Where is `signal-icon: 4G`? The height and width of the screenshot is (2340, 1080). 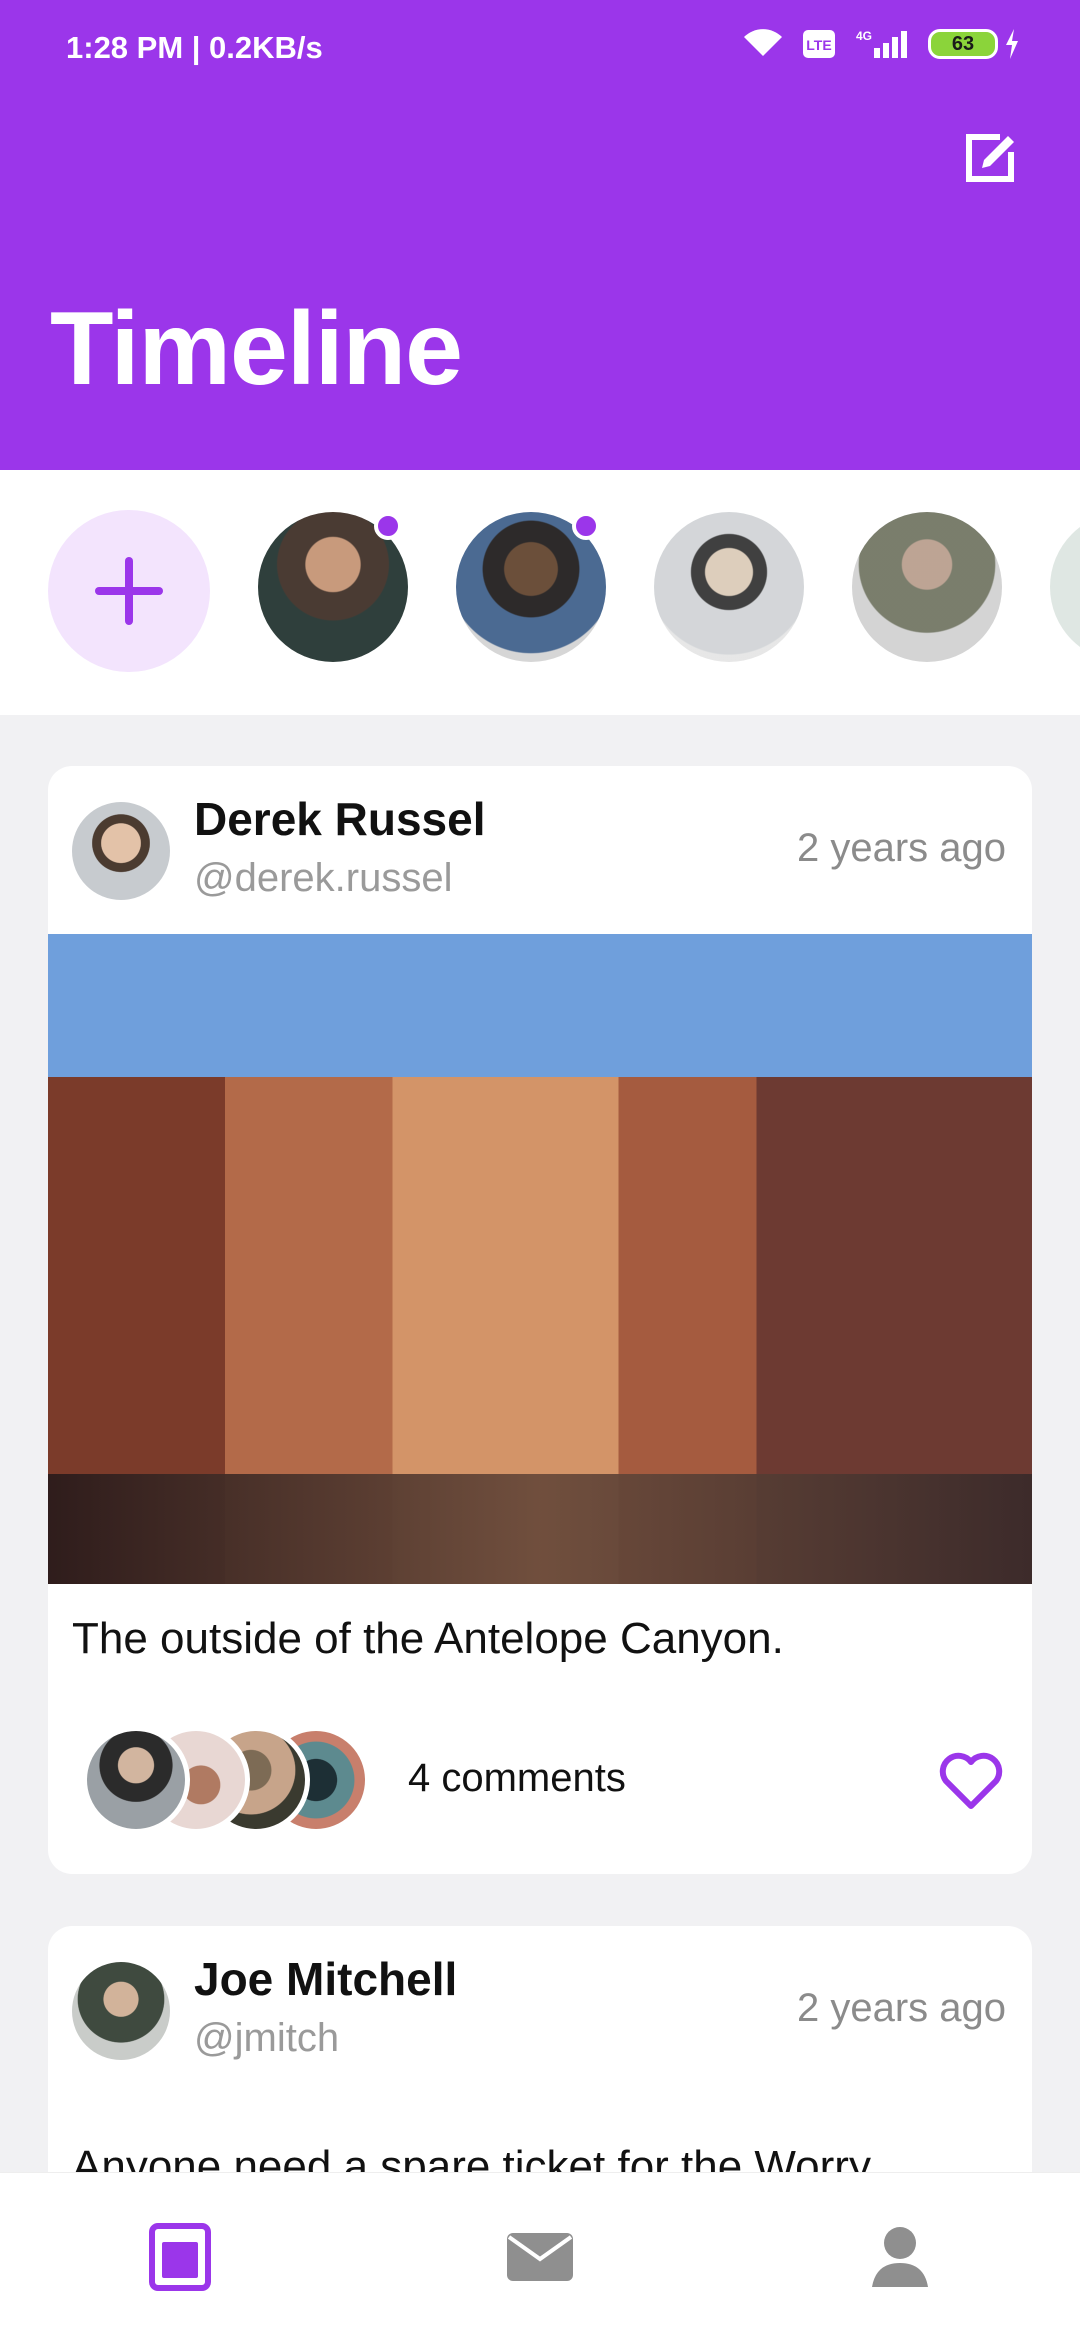 signal-icon: 4G is located at coordinates (881, 43).